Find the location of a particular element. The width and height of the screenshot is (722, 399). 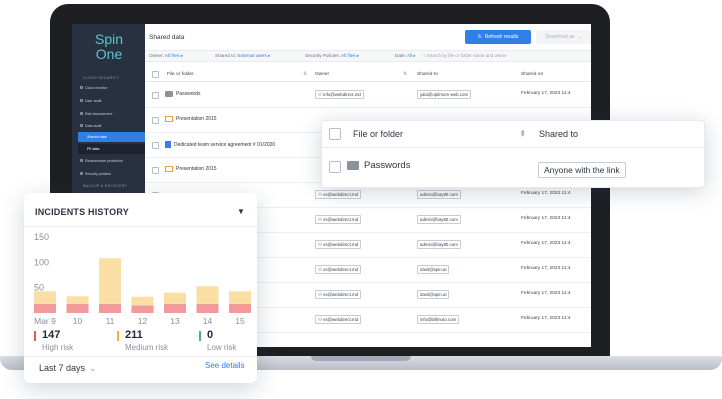

y-tick-label: 150 is located at coordinates (41, 237).